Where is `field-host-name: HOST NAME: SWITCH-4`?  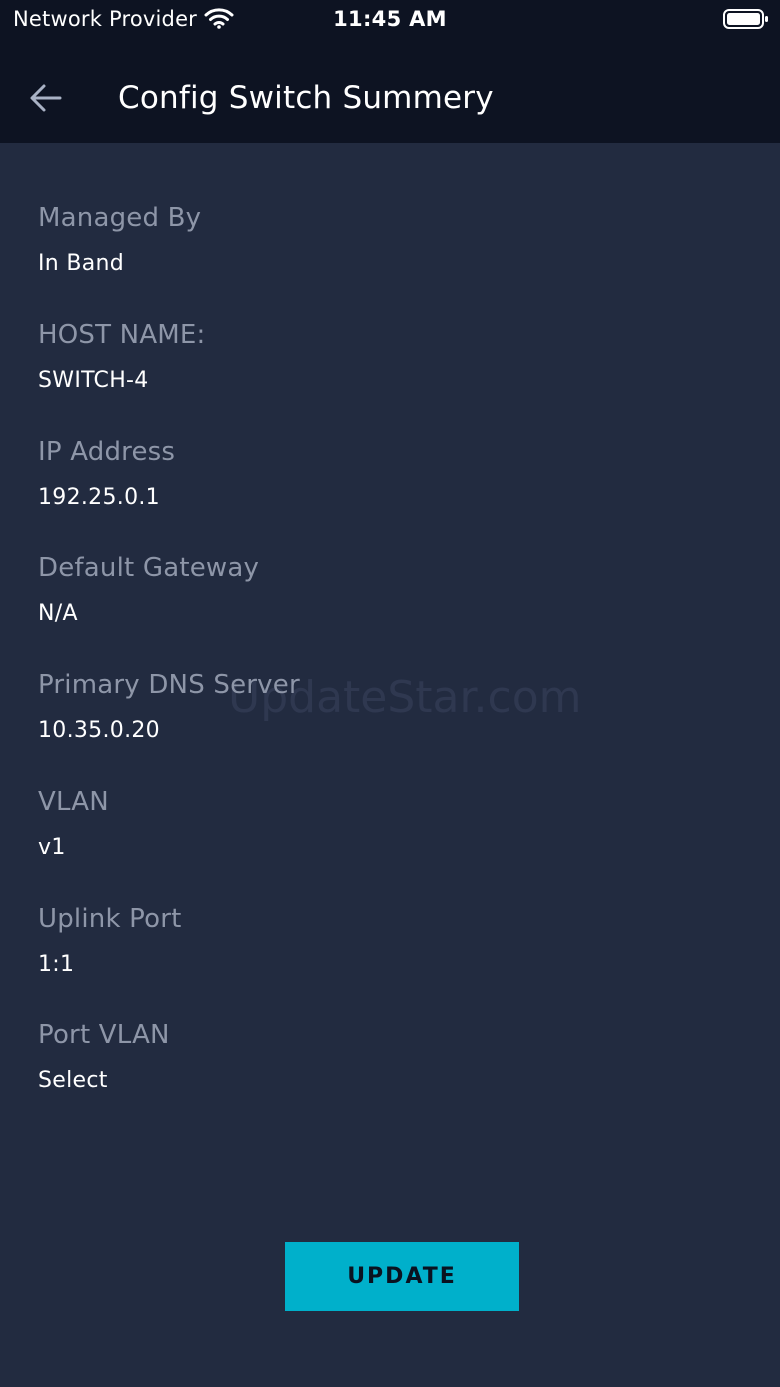
field-host-name: HOST NAME: SWITCH-4 is located at coordinates (388, 362).